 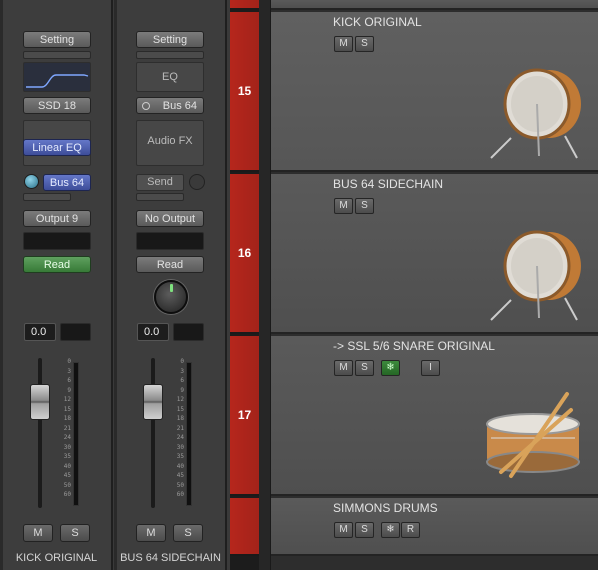 I want to click on send-knob, so click(x=197, y=182).